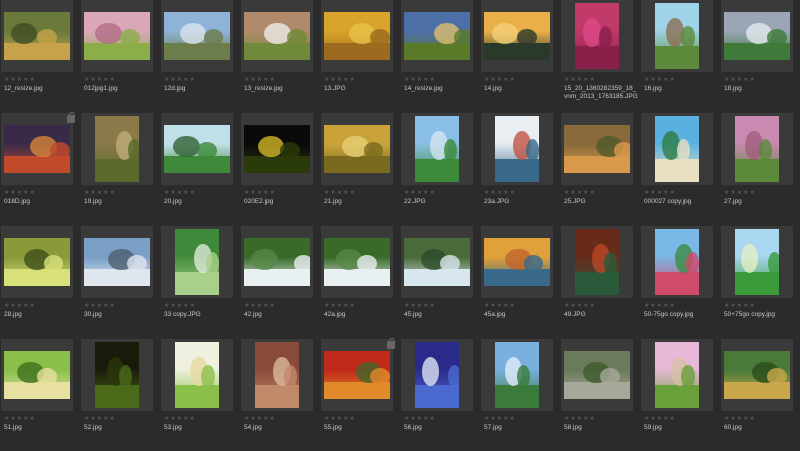 This screenshot has height=451, width=800. I want to click on thumbnail-cell: ★★★★★ 18.jpg, so click(760, 56).